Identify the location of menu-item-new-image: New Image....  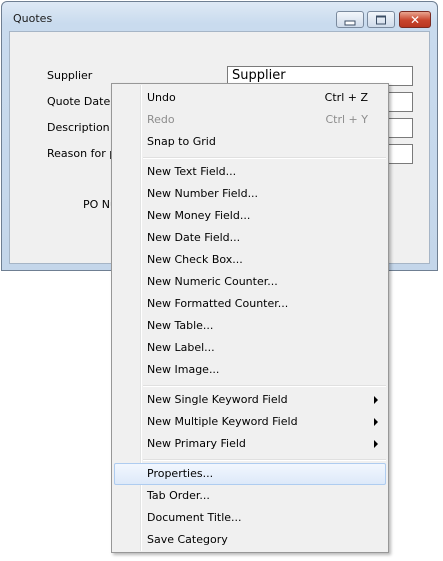
(250, 370).